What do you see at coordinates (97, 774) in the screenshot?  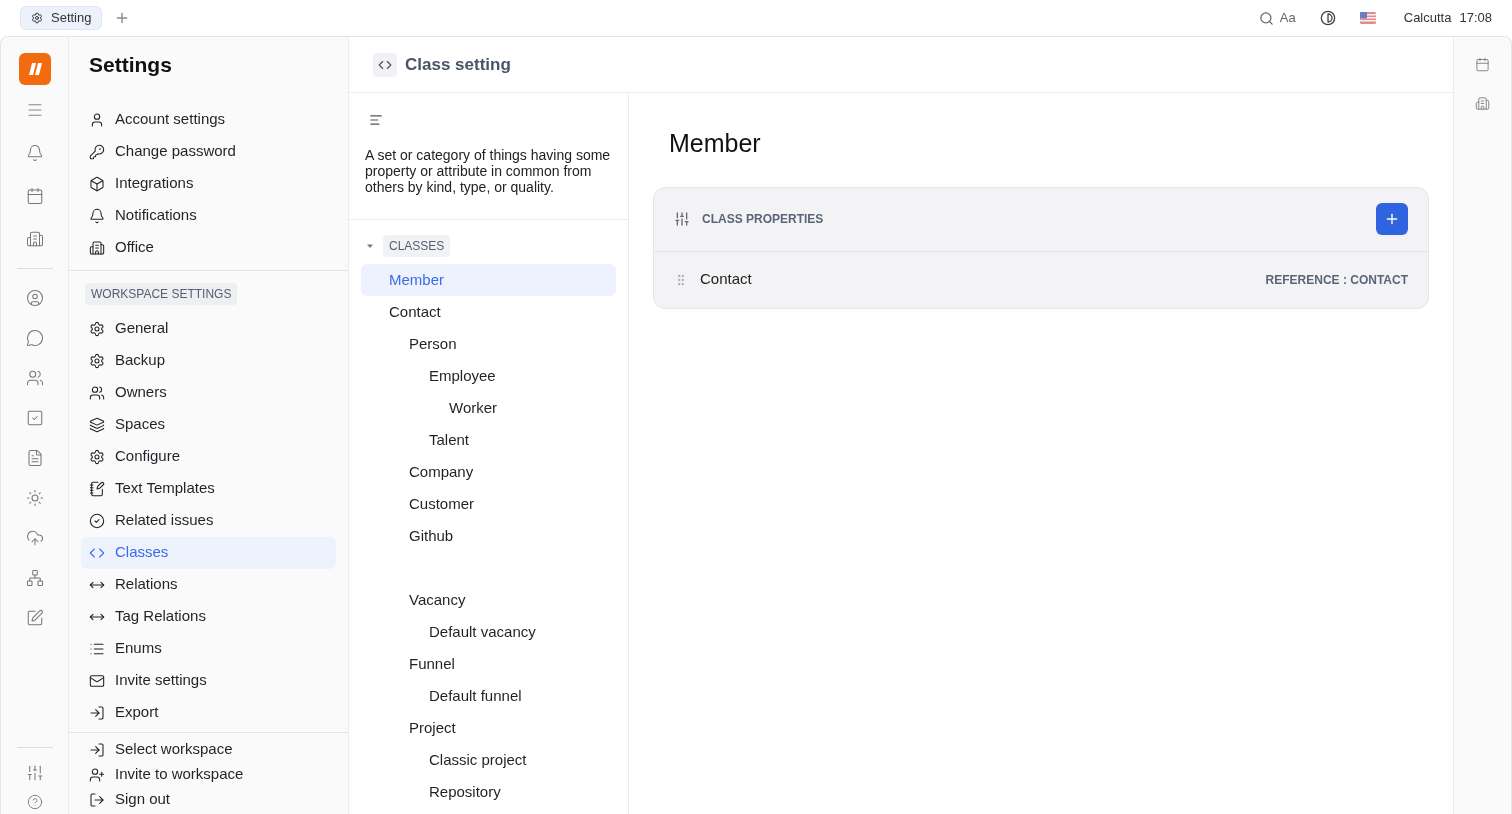 I see `add-user-icon` at bounding box center [97, 774].